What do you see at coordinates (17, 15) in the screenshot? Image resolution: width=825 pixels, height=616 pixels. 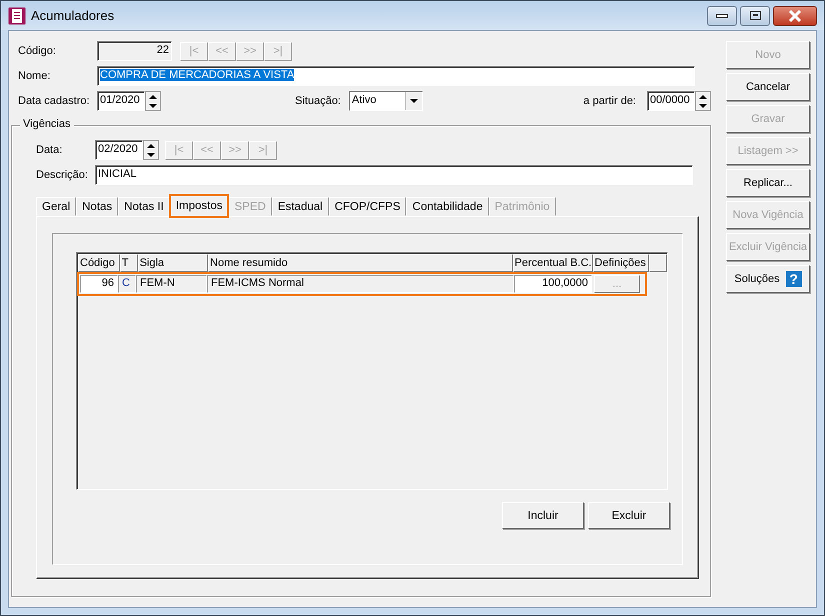 I see `document-icon` at bounding box center [17, 15].